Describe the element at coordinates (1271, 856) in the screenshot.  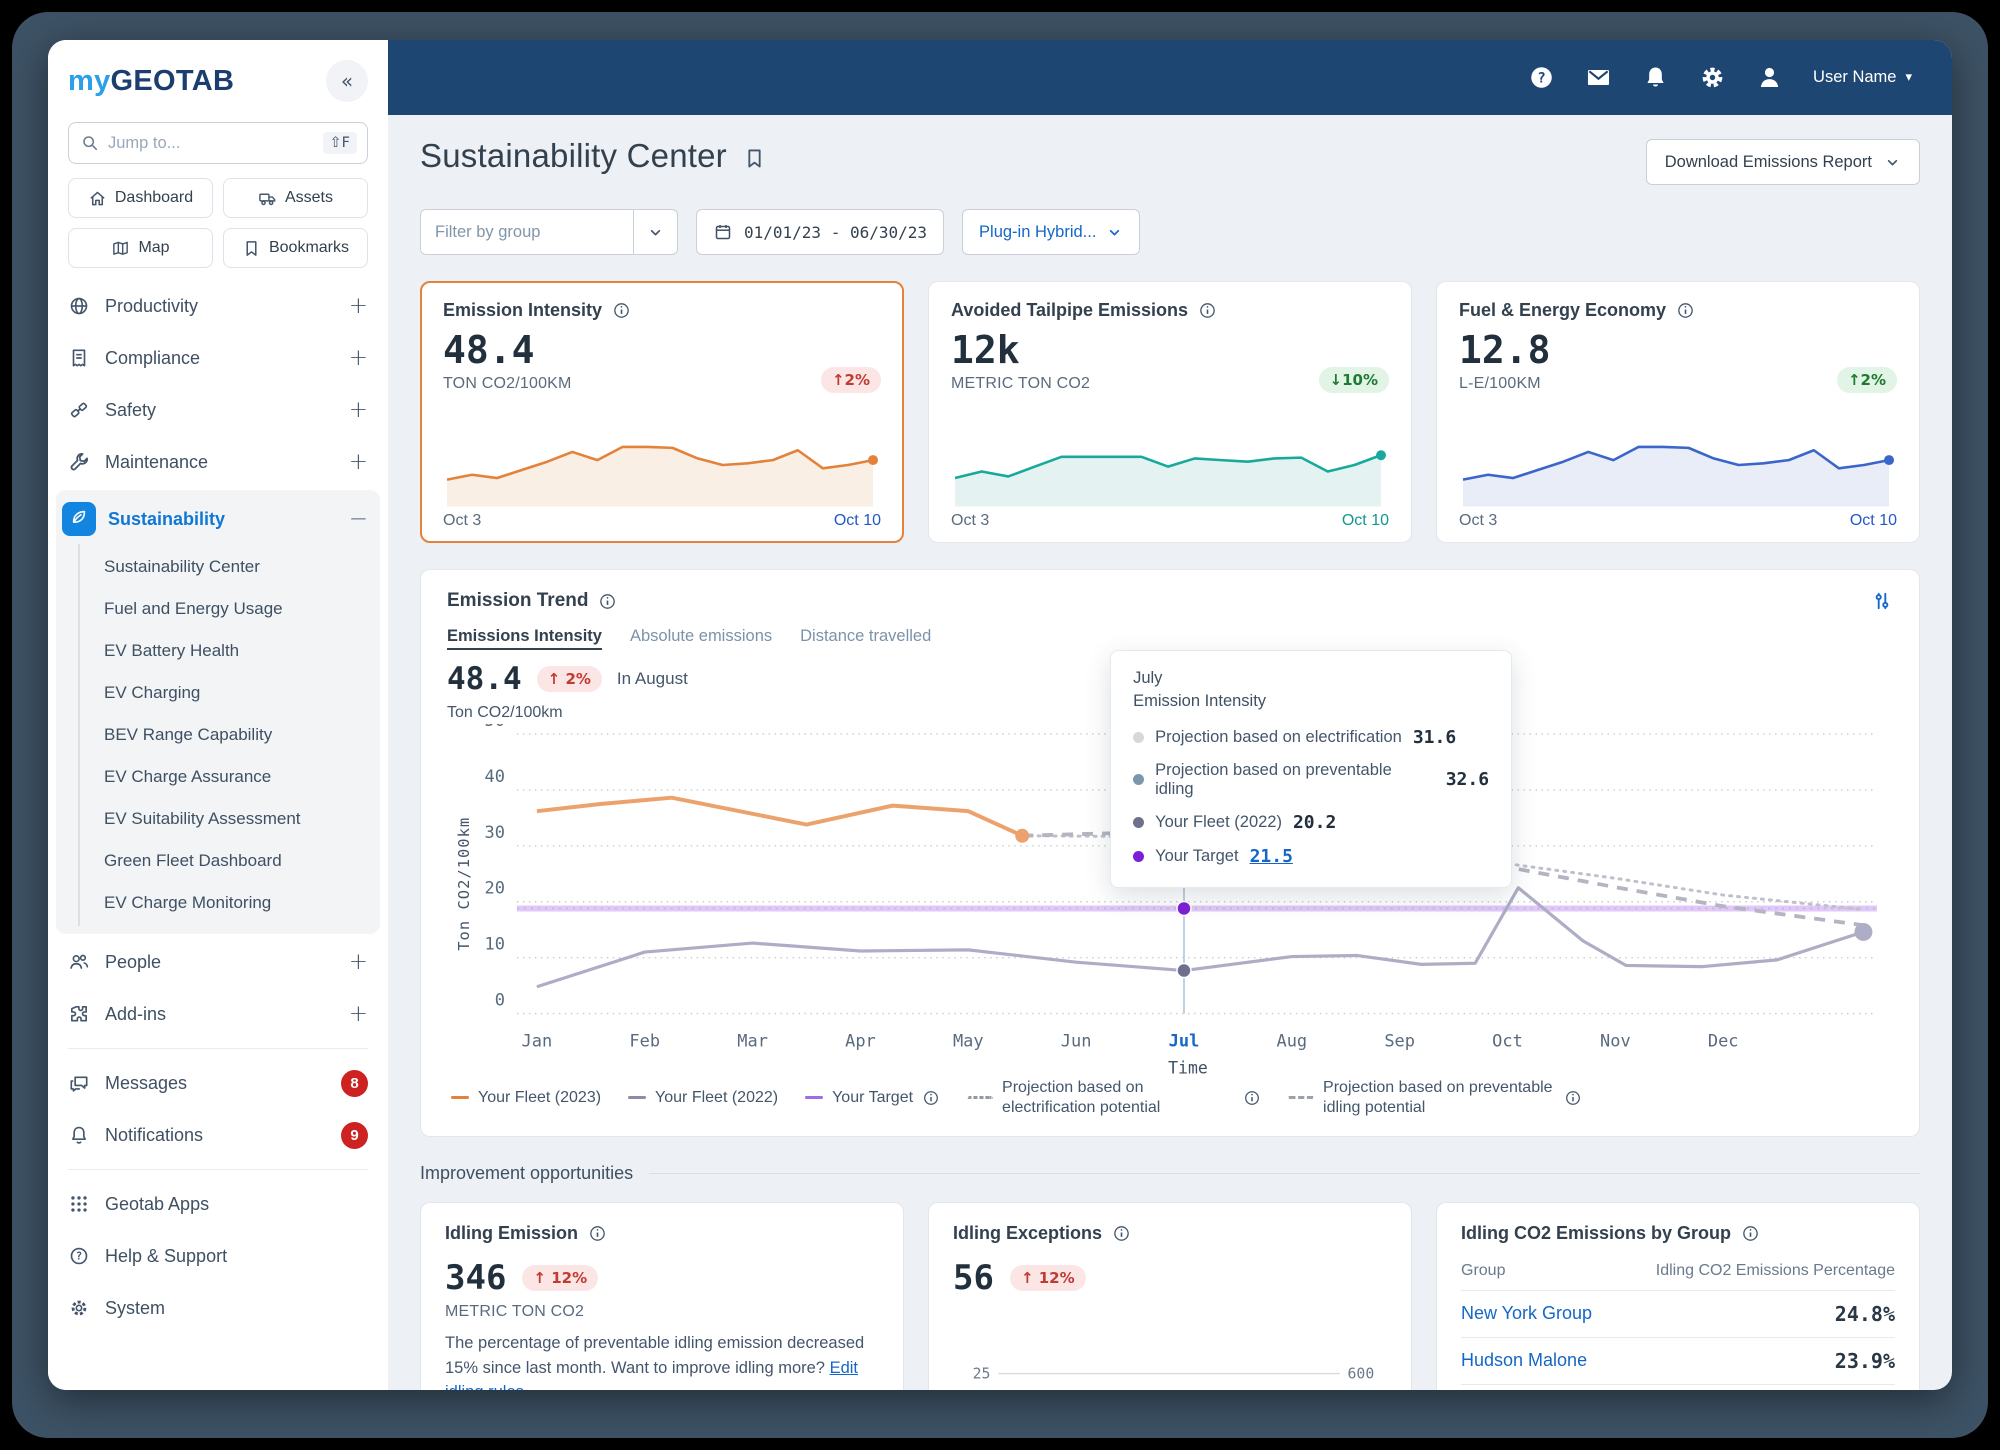
I see `target-value-link: 21.5` at that location.